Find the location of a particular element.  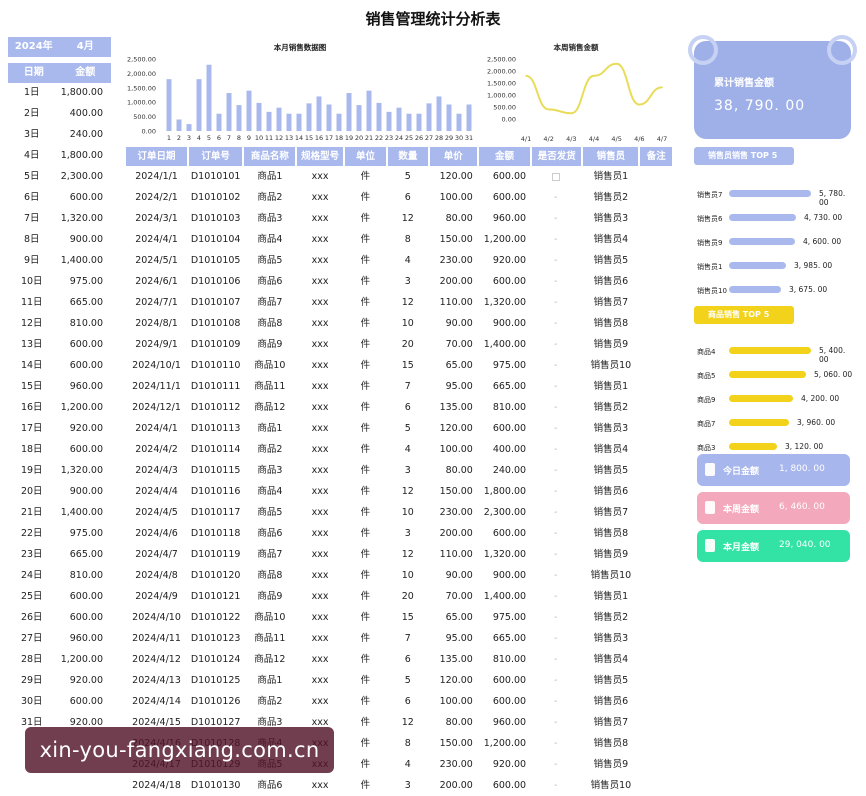

table-cell: 销售员8 is located at coordinates (611, 533).